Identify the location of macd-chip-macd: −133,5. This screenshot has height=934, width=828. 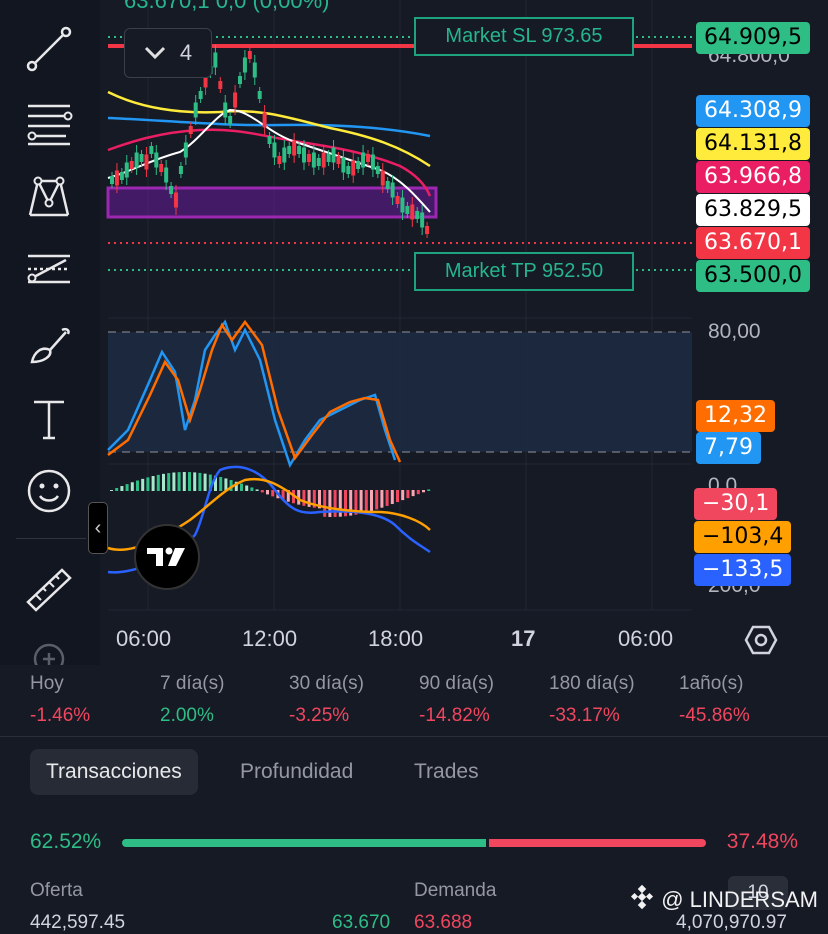
(743, 570).